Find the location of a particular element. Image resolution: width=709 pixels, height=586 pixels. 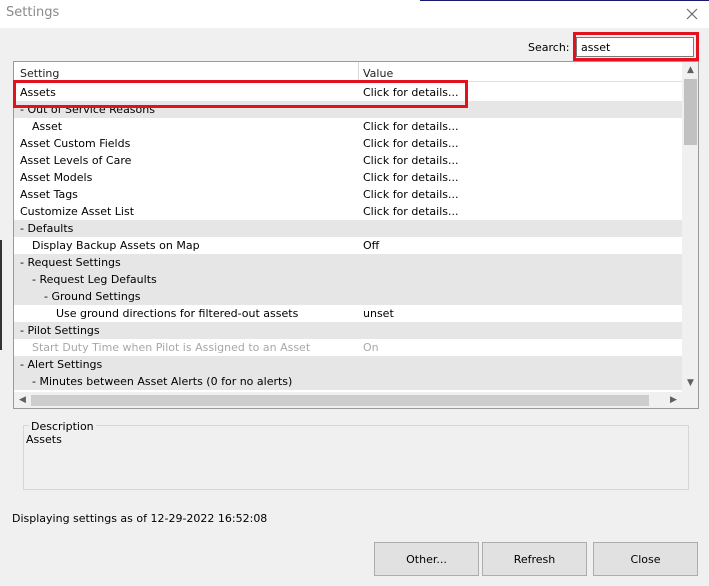

setting-name: - Request Leg Defaults is located at coordinates (94, 279).